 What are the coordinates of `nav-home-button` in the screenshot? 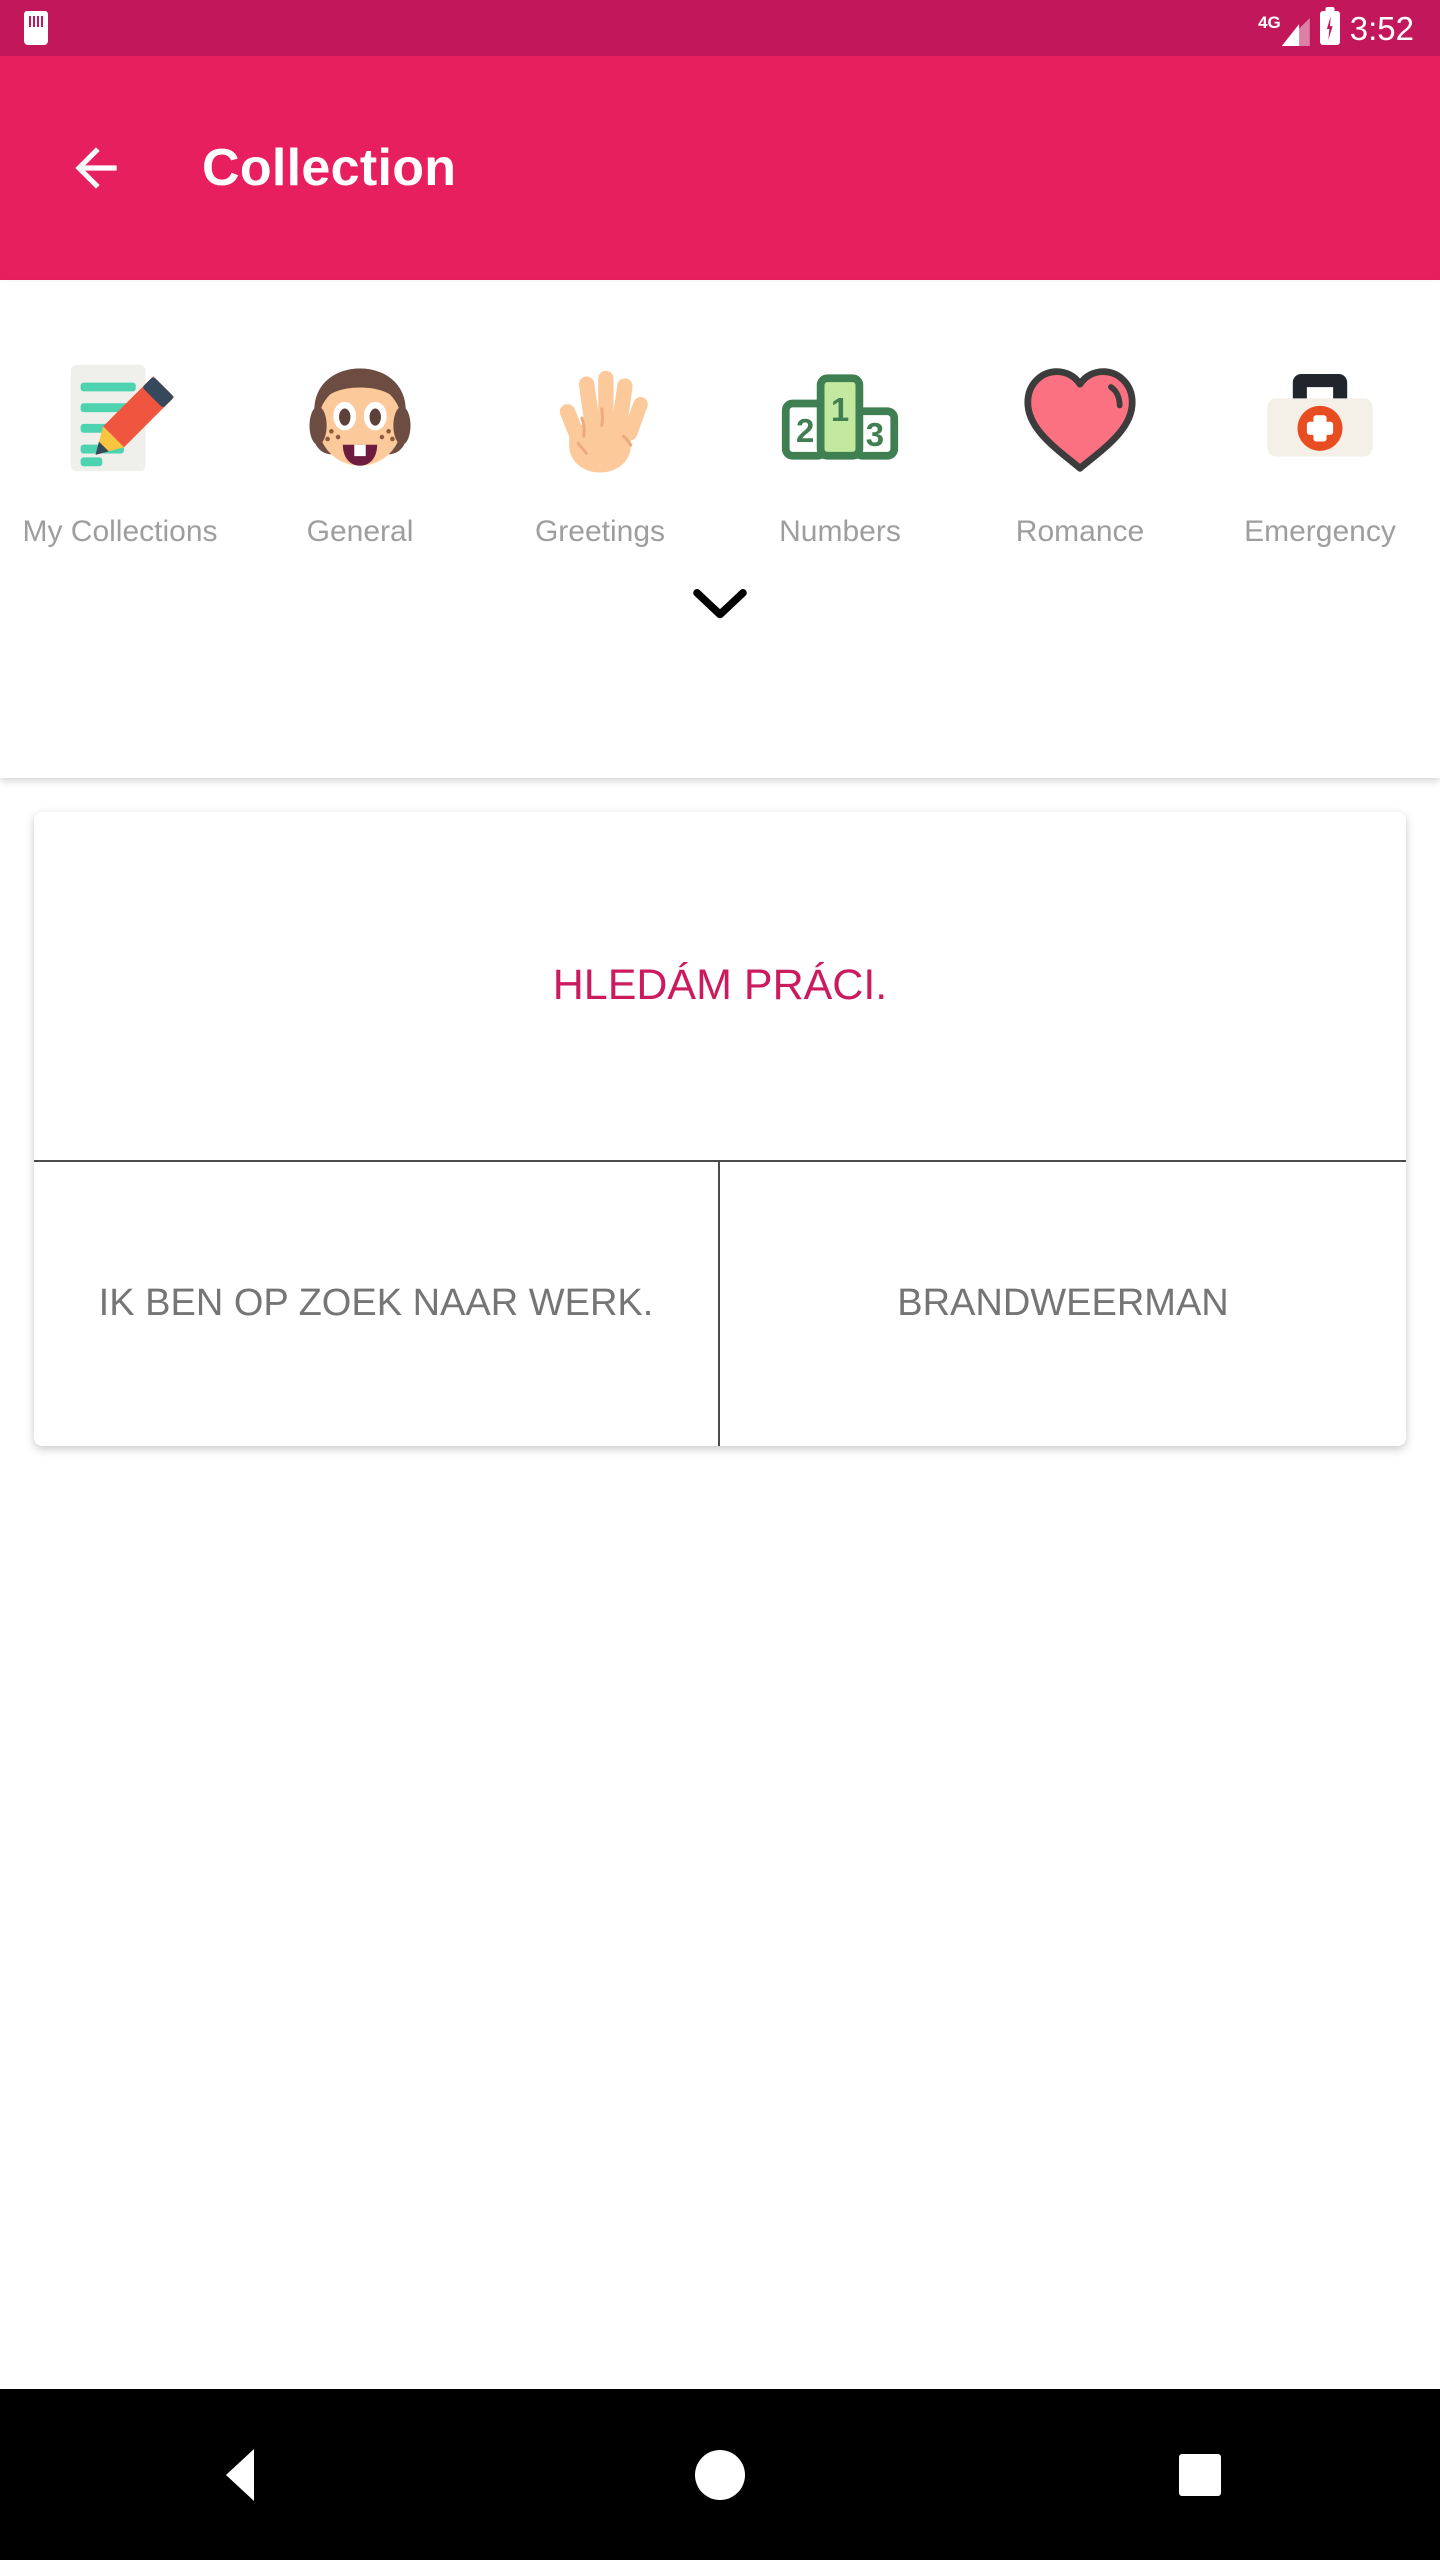 It's located at (720, 2474).